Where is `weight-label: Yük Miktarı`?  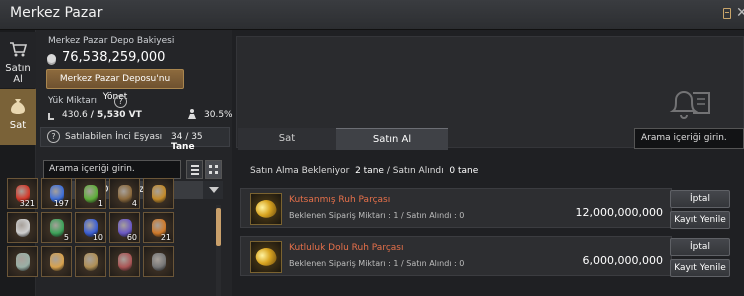 weight-label: Yük Miktarı is located at coordinates (72, 101).